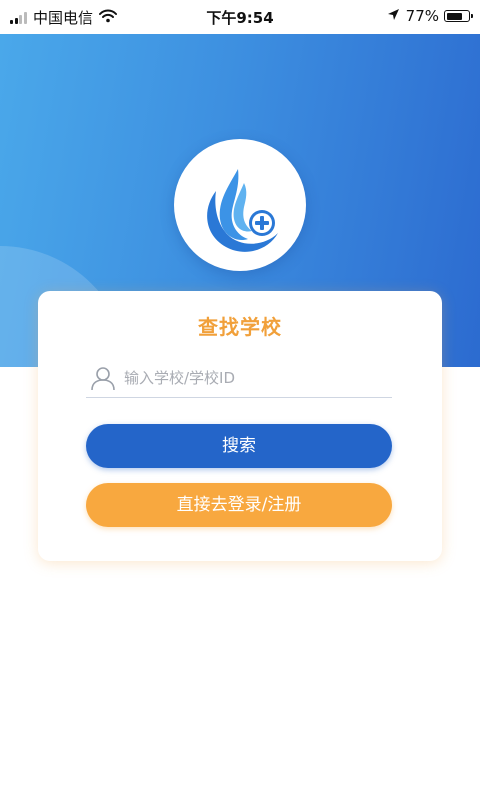  Describe the element at coordinates (242, 210) in the screenshot. I see `water-drop-plus-icon` at that location.